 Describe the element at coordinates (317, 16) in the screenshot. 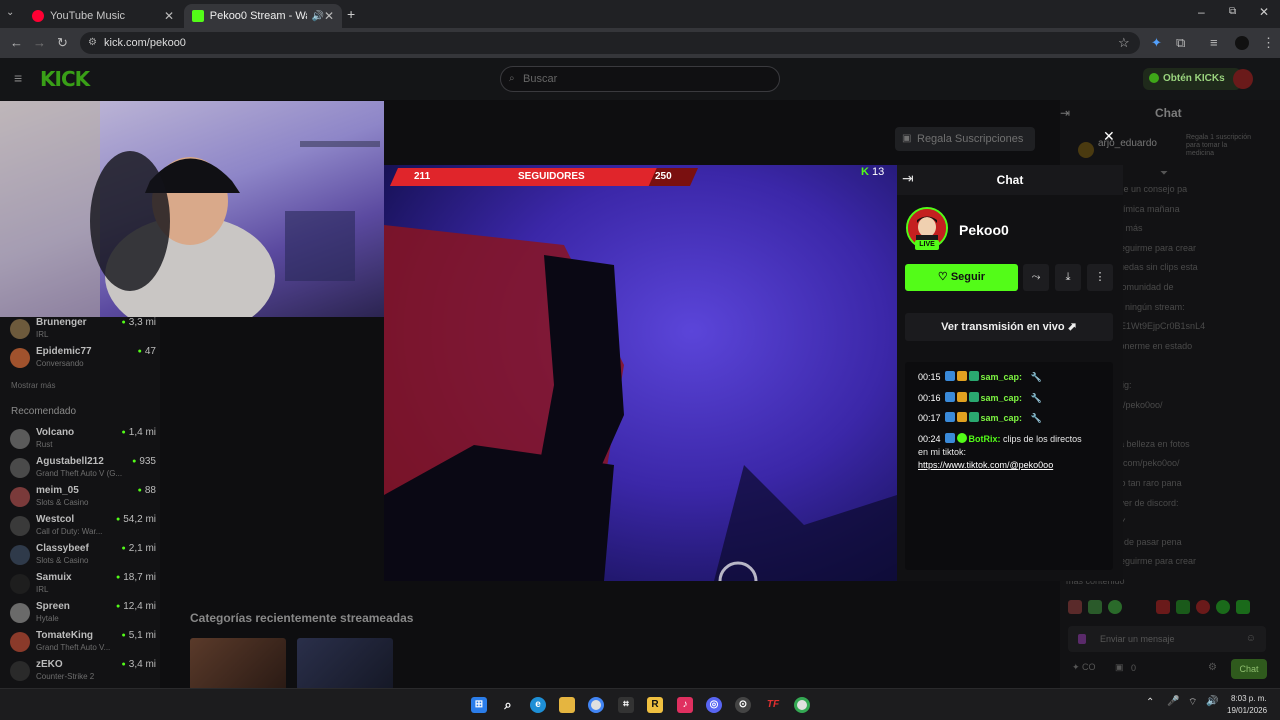

I see `speaker-icon: 🔊` at that location.